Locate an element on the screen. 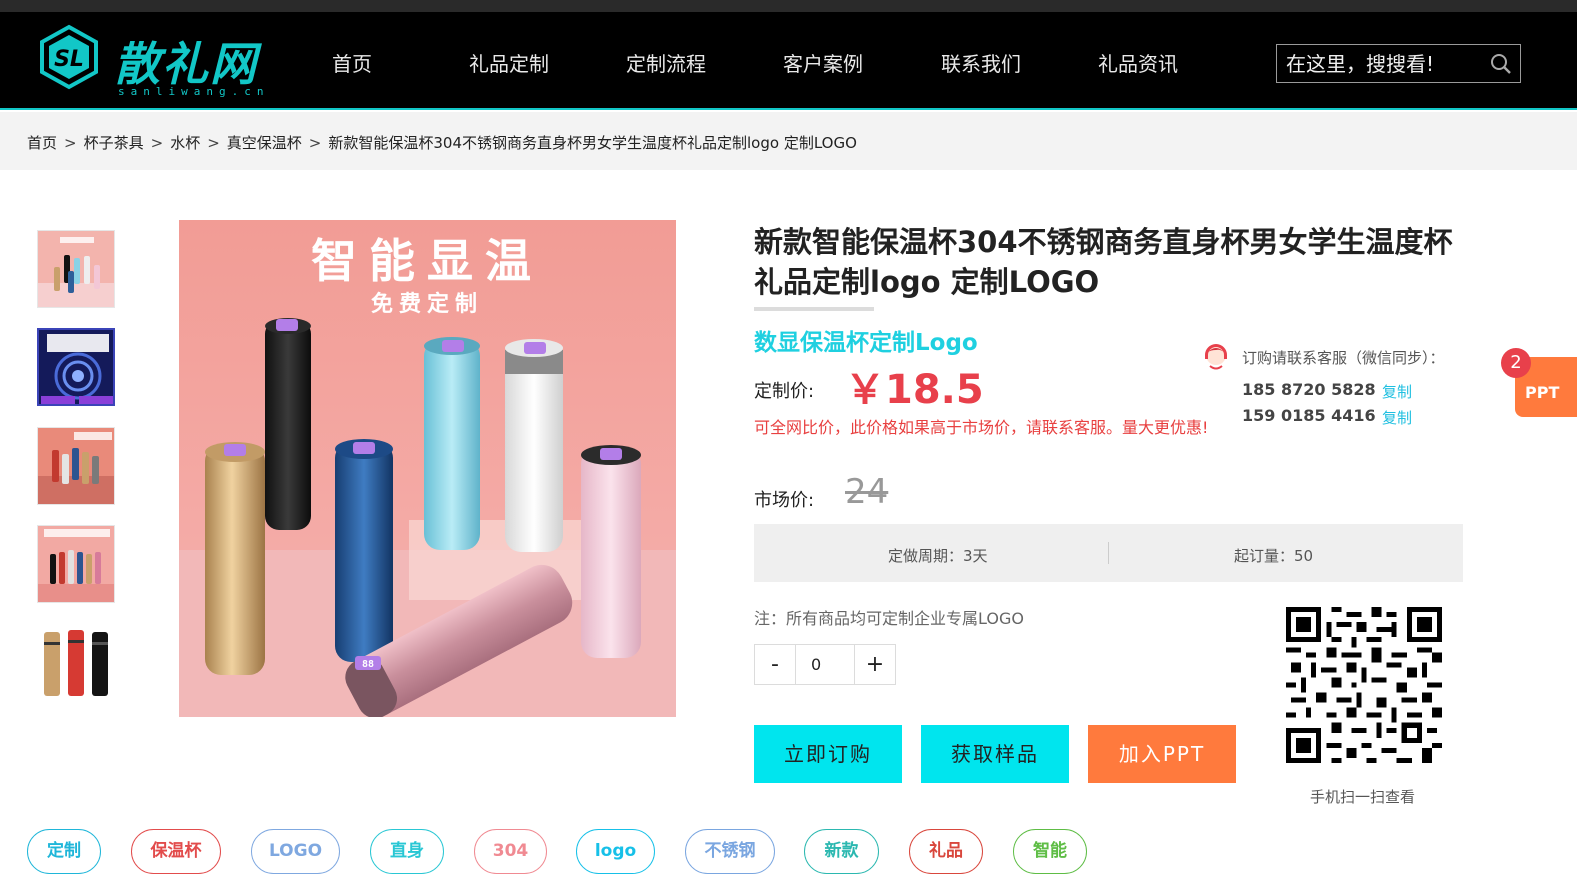  breadcrumb-current: 新款智能保温杯304不锈钢商务直身杯男女学生温度杯礼品定制logo 定制LOGO is located at coordinates (592, 143).